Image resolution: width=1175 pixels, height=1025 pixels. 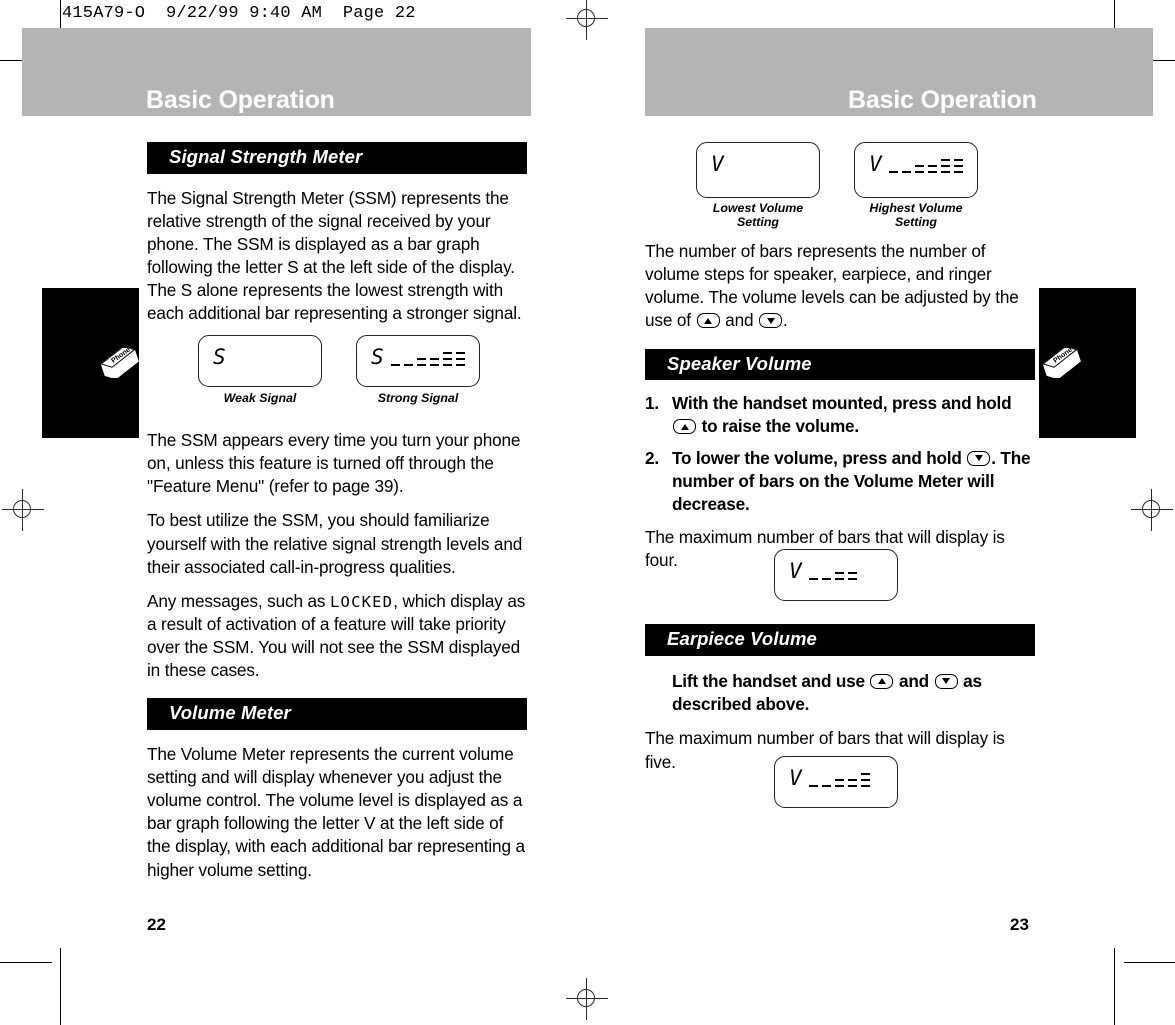 I want to click on right-page-number: 23, so click(x=1019, y=924).